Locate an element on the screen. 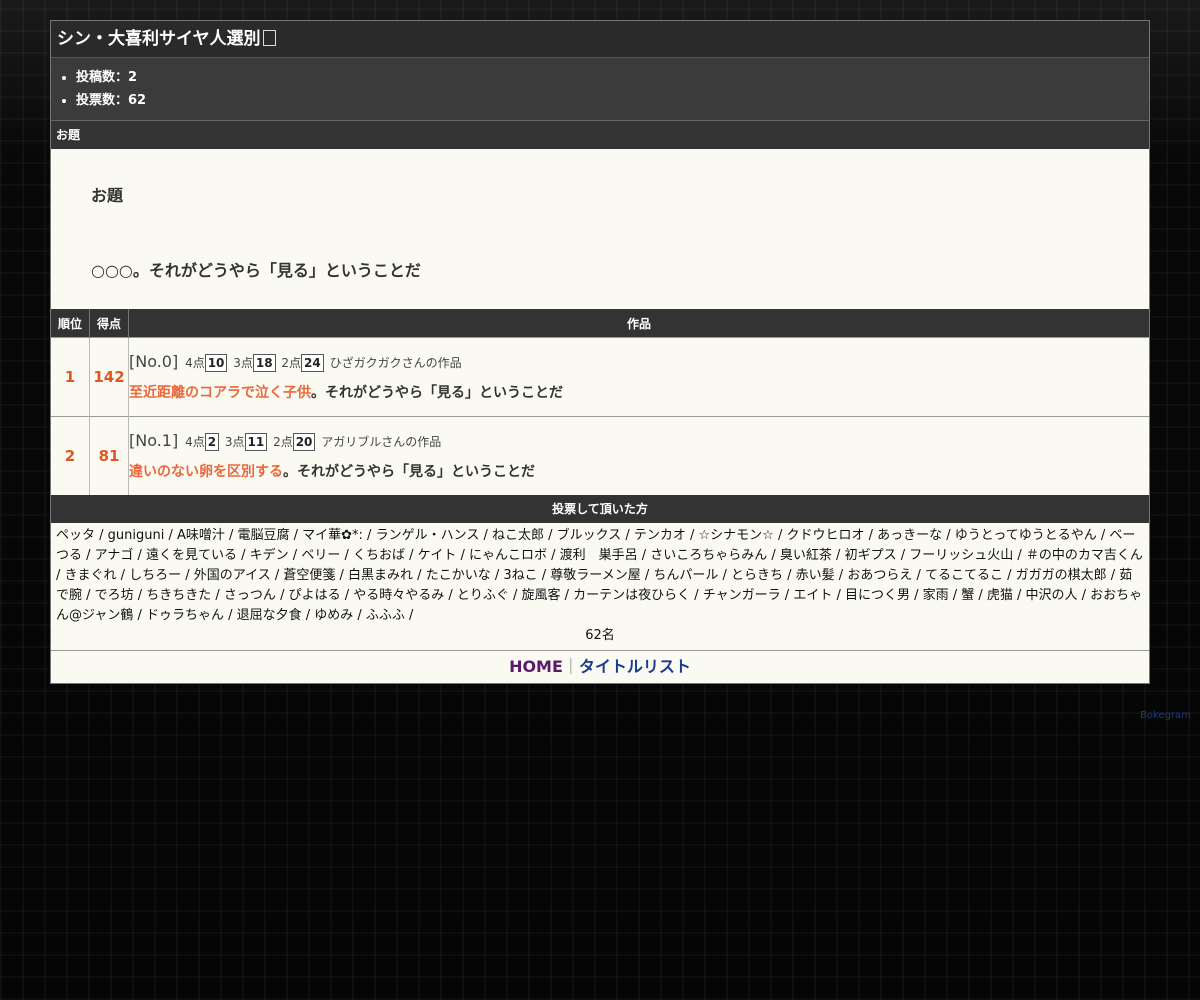  score-cell: 142 is located at coordinates (109, 377).